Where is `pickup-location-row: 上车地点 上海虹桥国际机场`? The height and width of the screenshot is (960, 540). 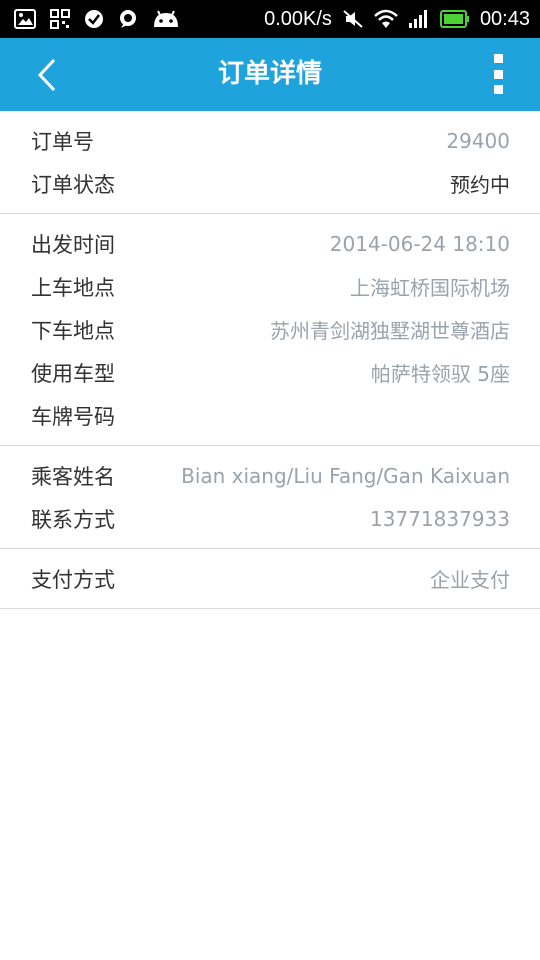
pickup-location-row: 上车地点 上海虹桥国际机场 is located at coordinates (270, 286).